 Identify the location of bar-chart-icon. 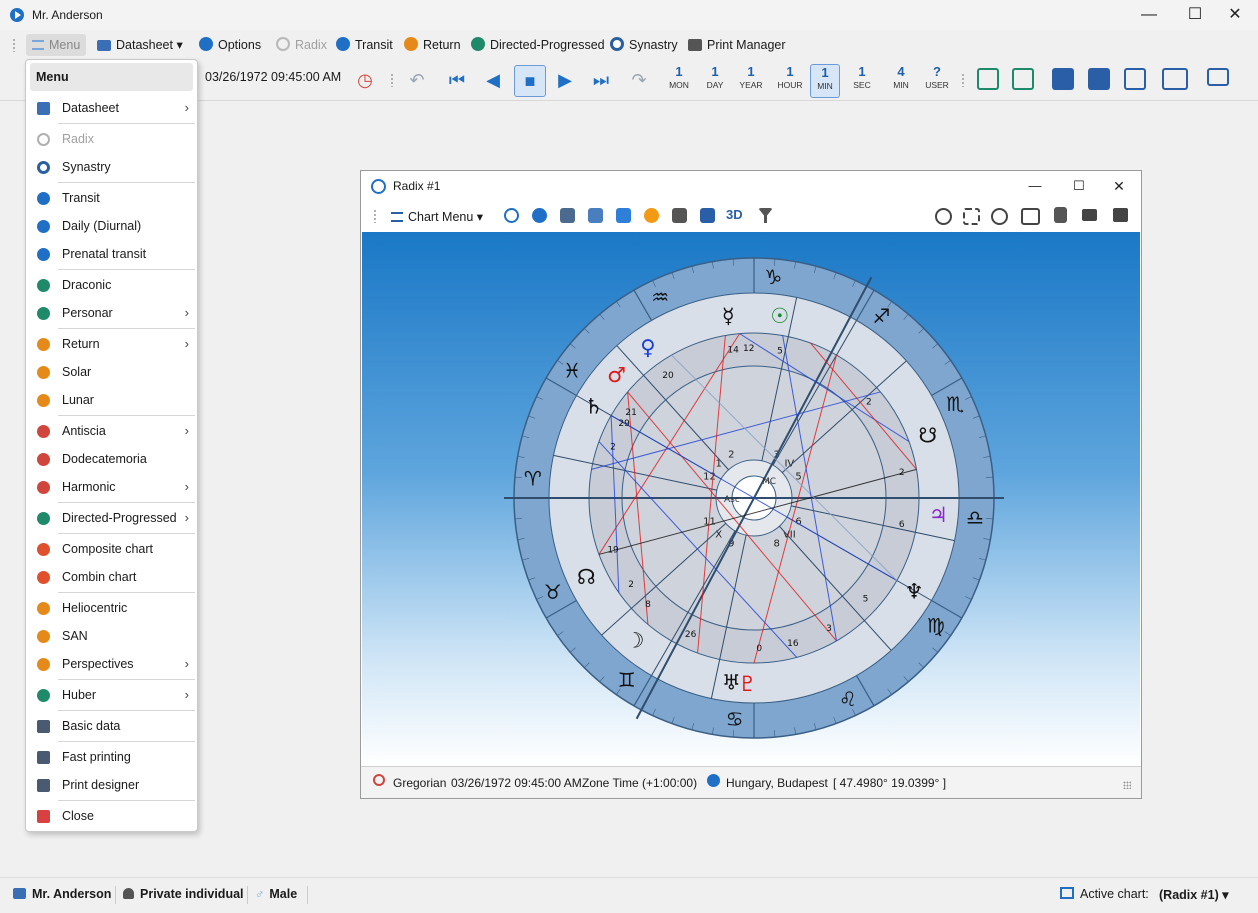
(623, 215).